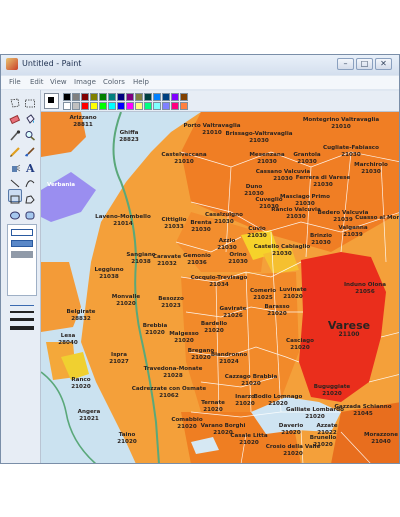 The height and width of the screenshot is (517, 400). I want to click on map-label-name: Gavirate, so click(233, 309).